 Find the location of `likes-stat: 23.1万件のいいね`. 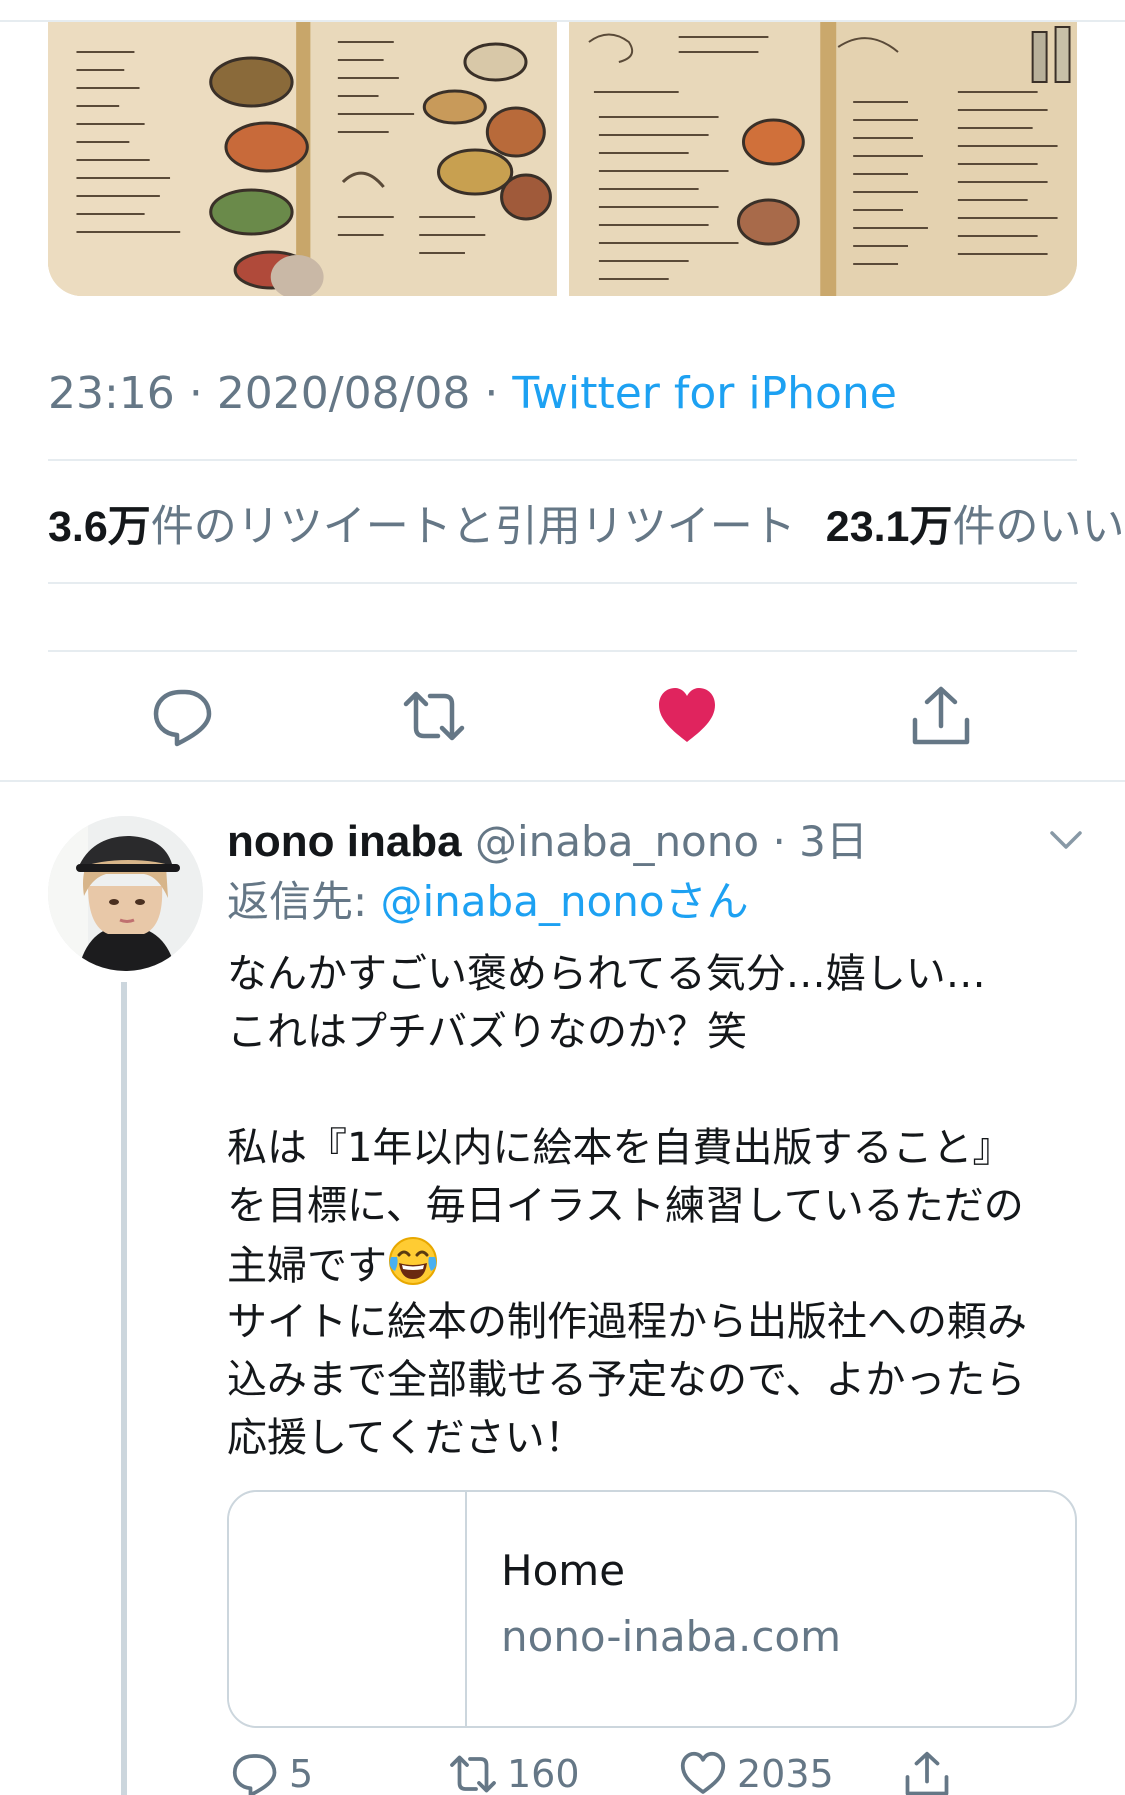

likes-stat: 23.1万件のいいね is located at coordinates (975, 527).